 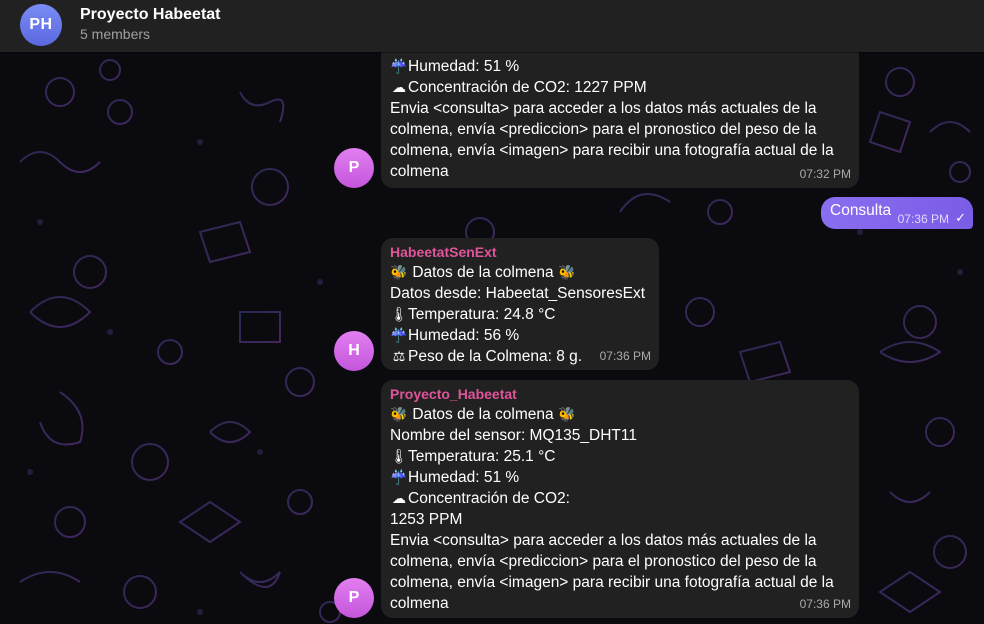 What do you see at coordinates (150, 14) in the screenshot?
I see `chat-title: Proyecto Habeetat` at bounding box center [150, 14].